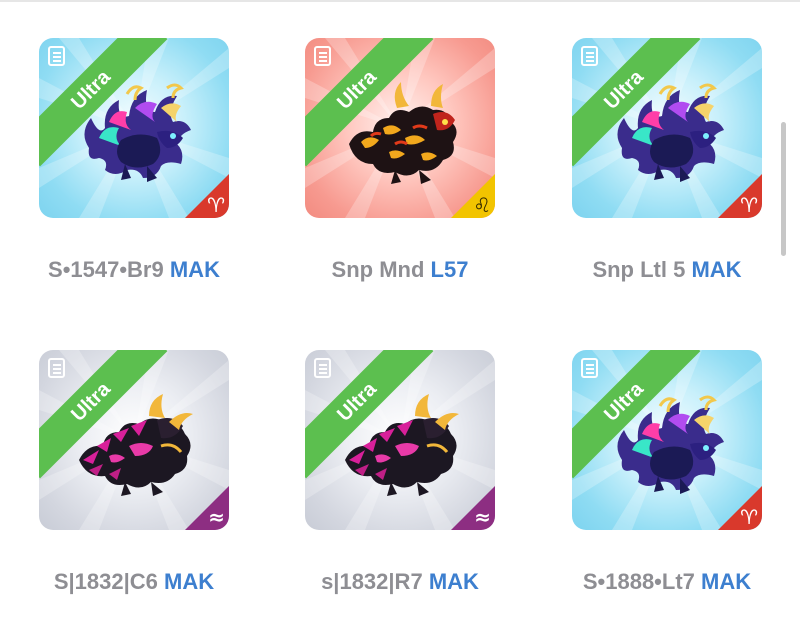 This screenshot has height=636, width=800. I want to click on creature-tag: L57, so click(449, 269).